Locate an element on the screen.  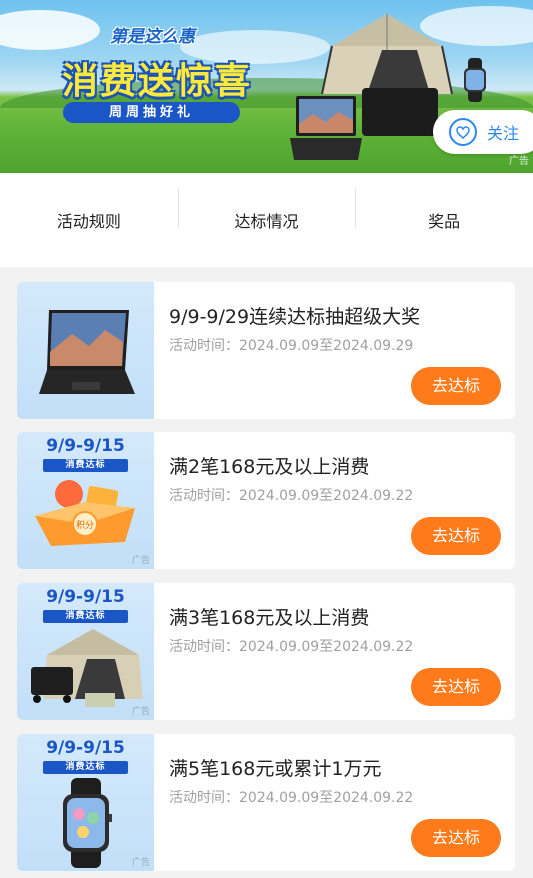
tab-progress: 达标情况 is located at coordinates (266, 210).